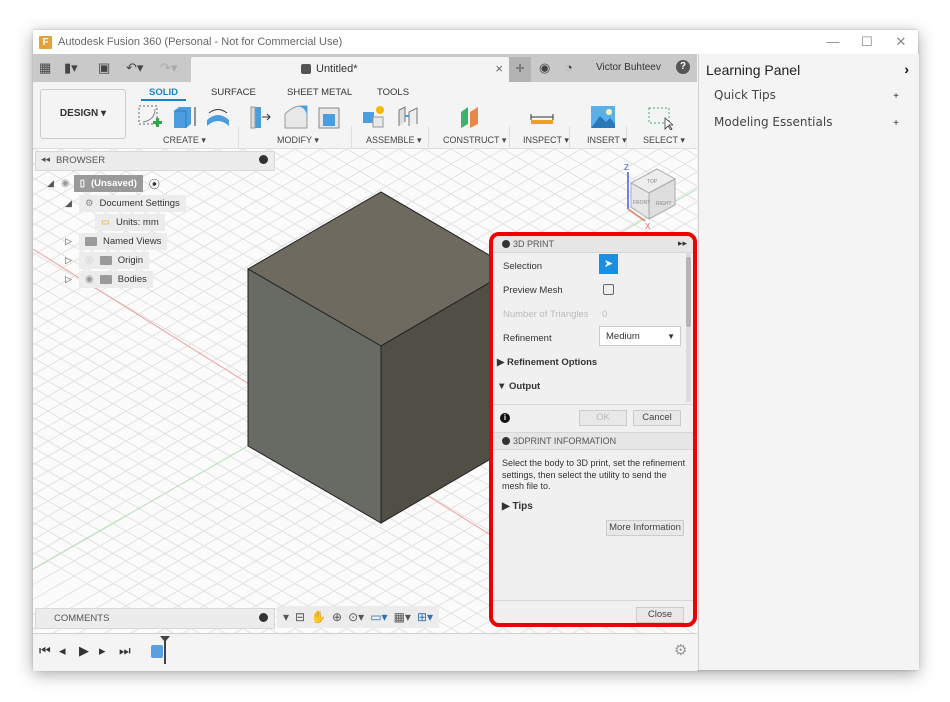  Describe the element at coordinates (520, 69) in the screenshot. I see `new-tab-button: +` at that location.